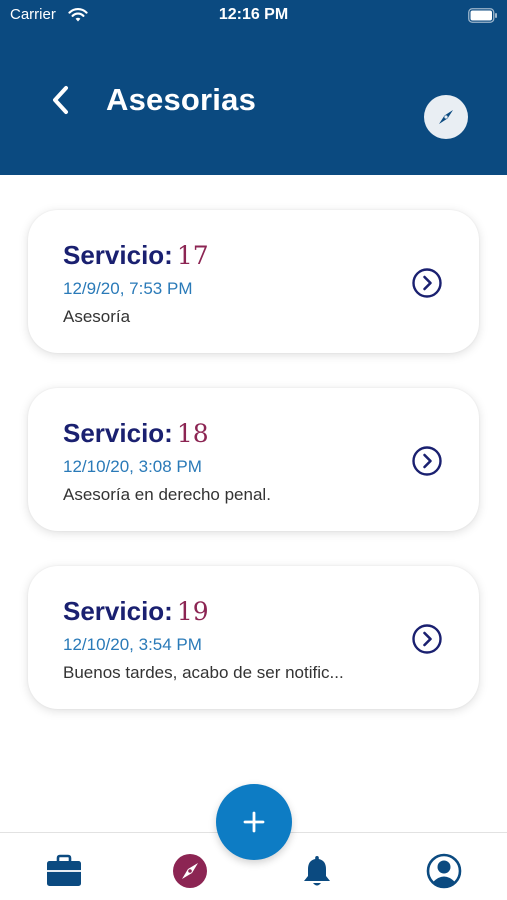  I want to click on user-icon, so click(444, 871).